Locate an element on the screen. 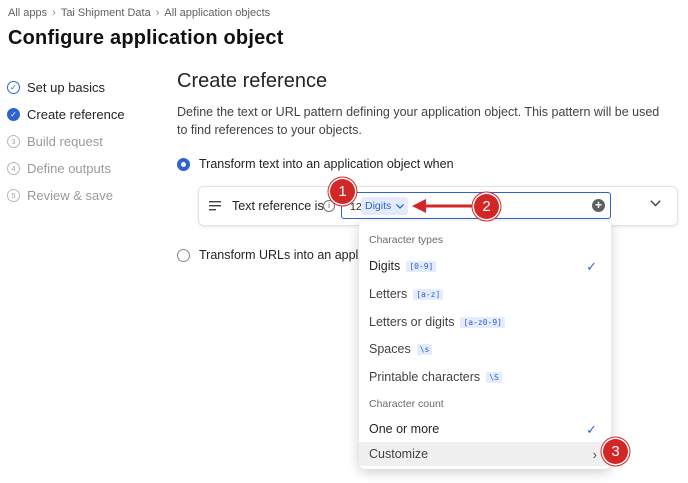 The image size is (688, 483). text-reference-label: Text reference is is located at coordinates (278, 206).